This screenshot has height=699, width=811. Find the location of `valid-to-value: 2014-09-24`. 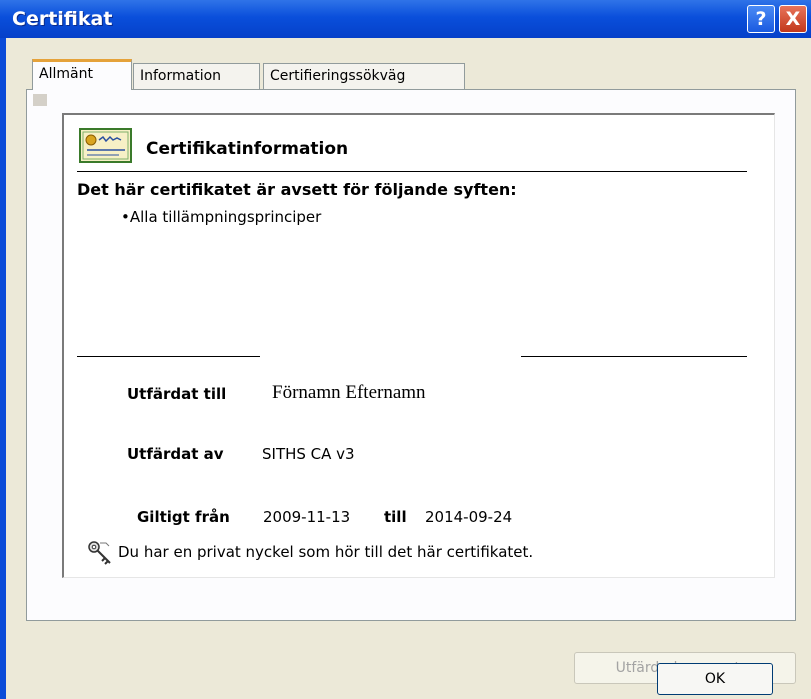

valid-to-value: 2014-09-24 is located at coordinates (469, 517).